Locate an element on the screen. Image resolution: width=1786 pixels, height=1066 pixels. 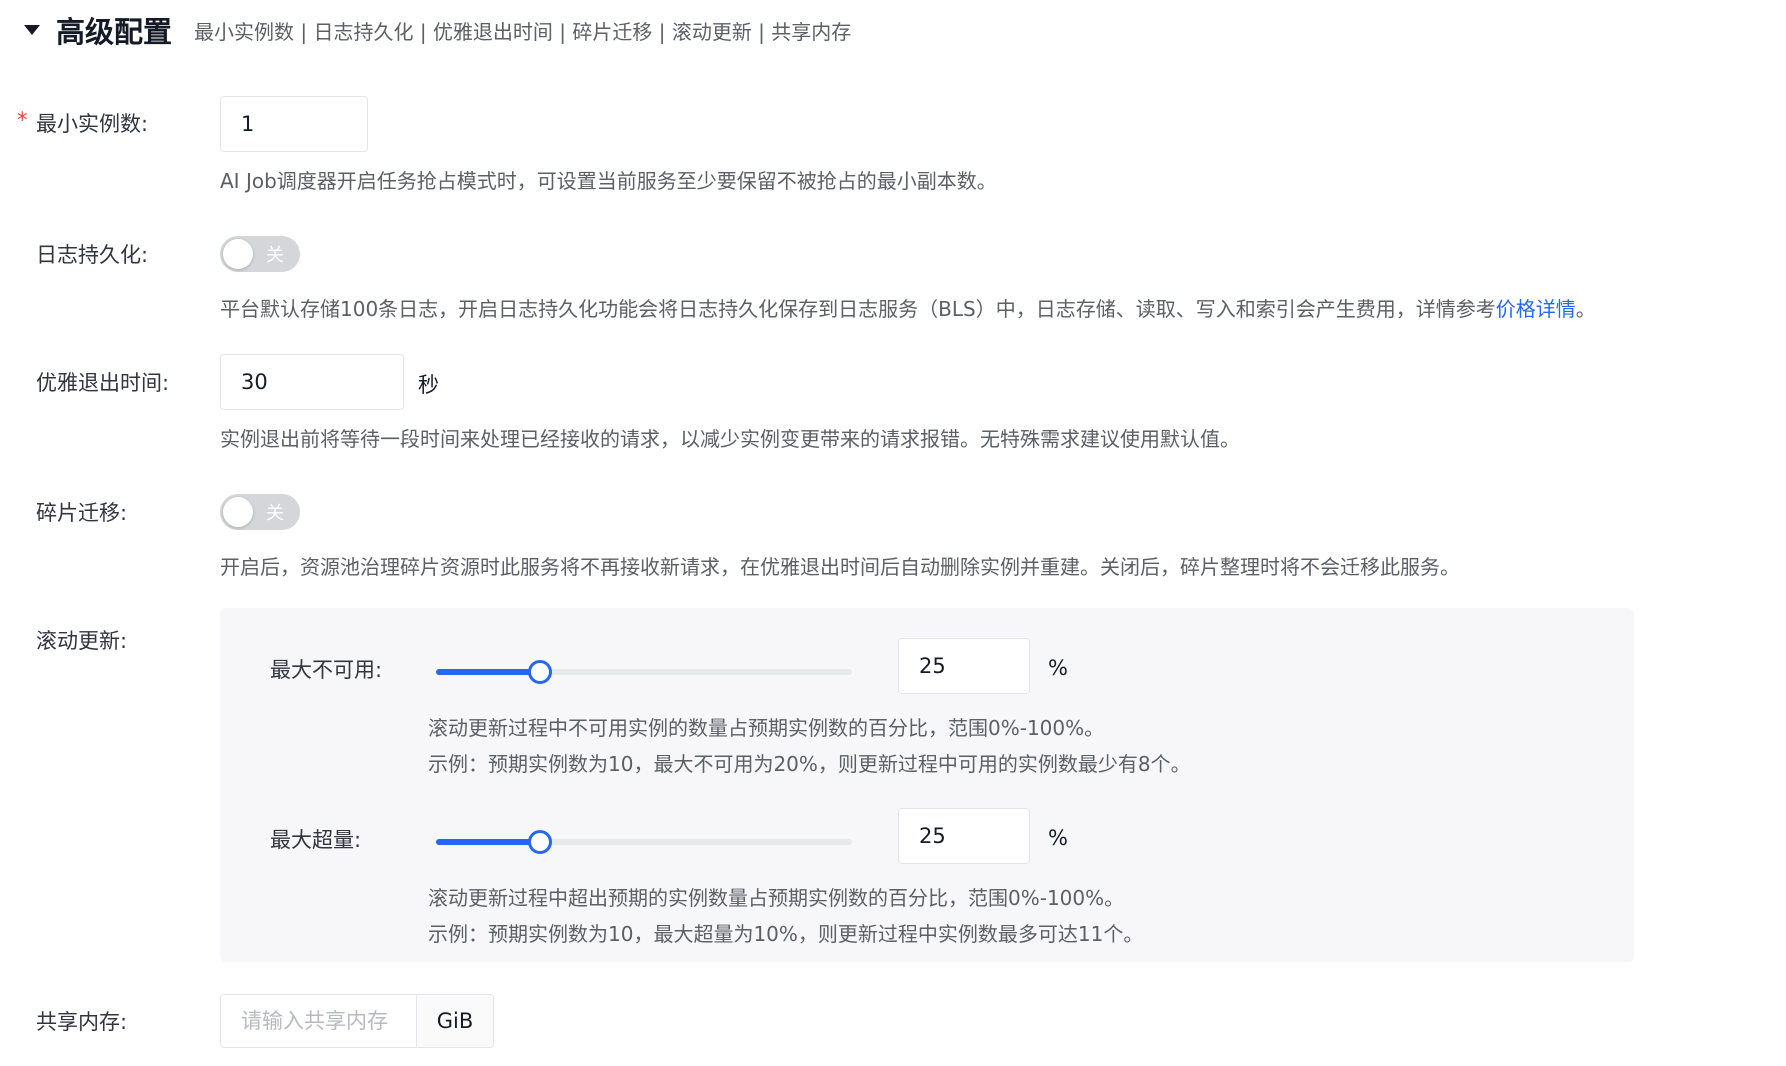
shared-memory-unit: GiB is located at coordinates (455, 1021).